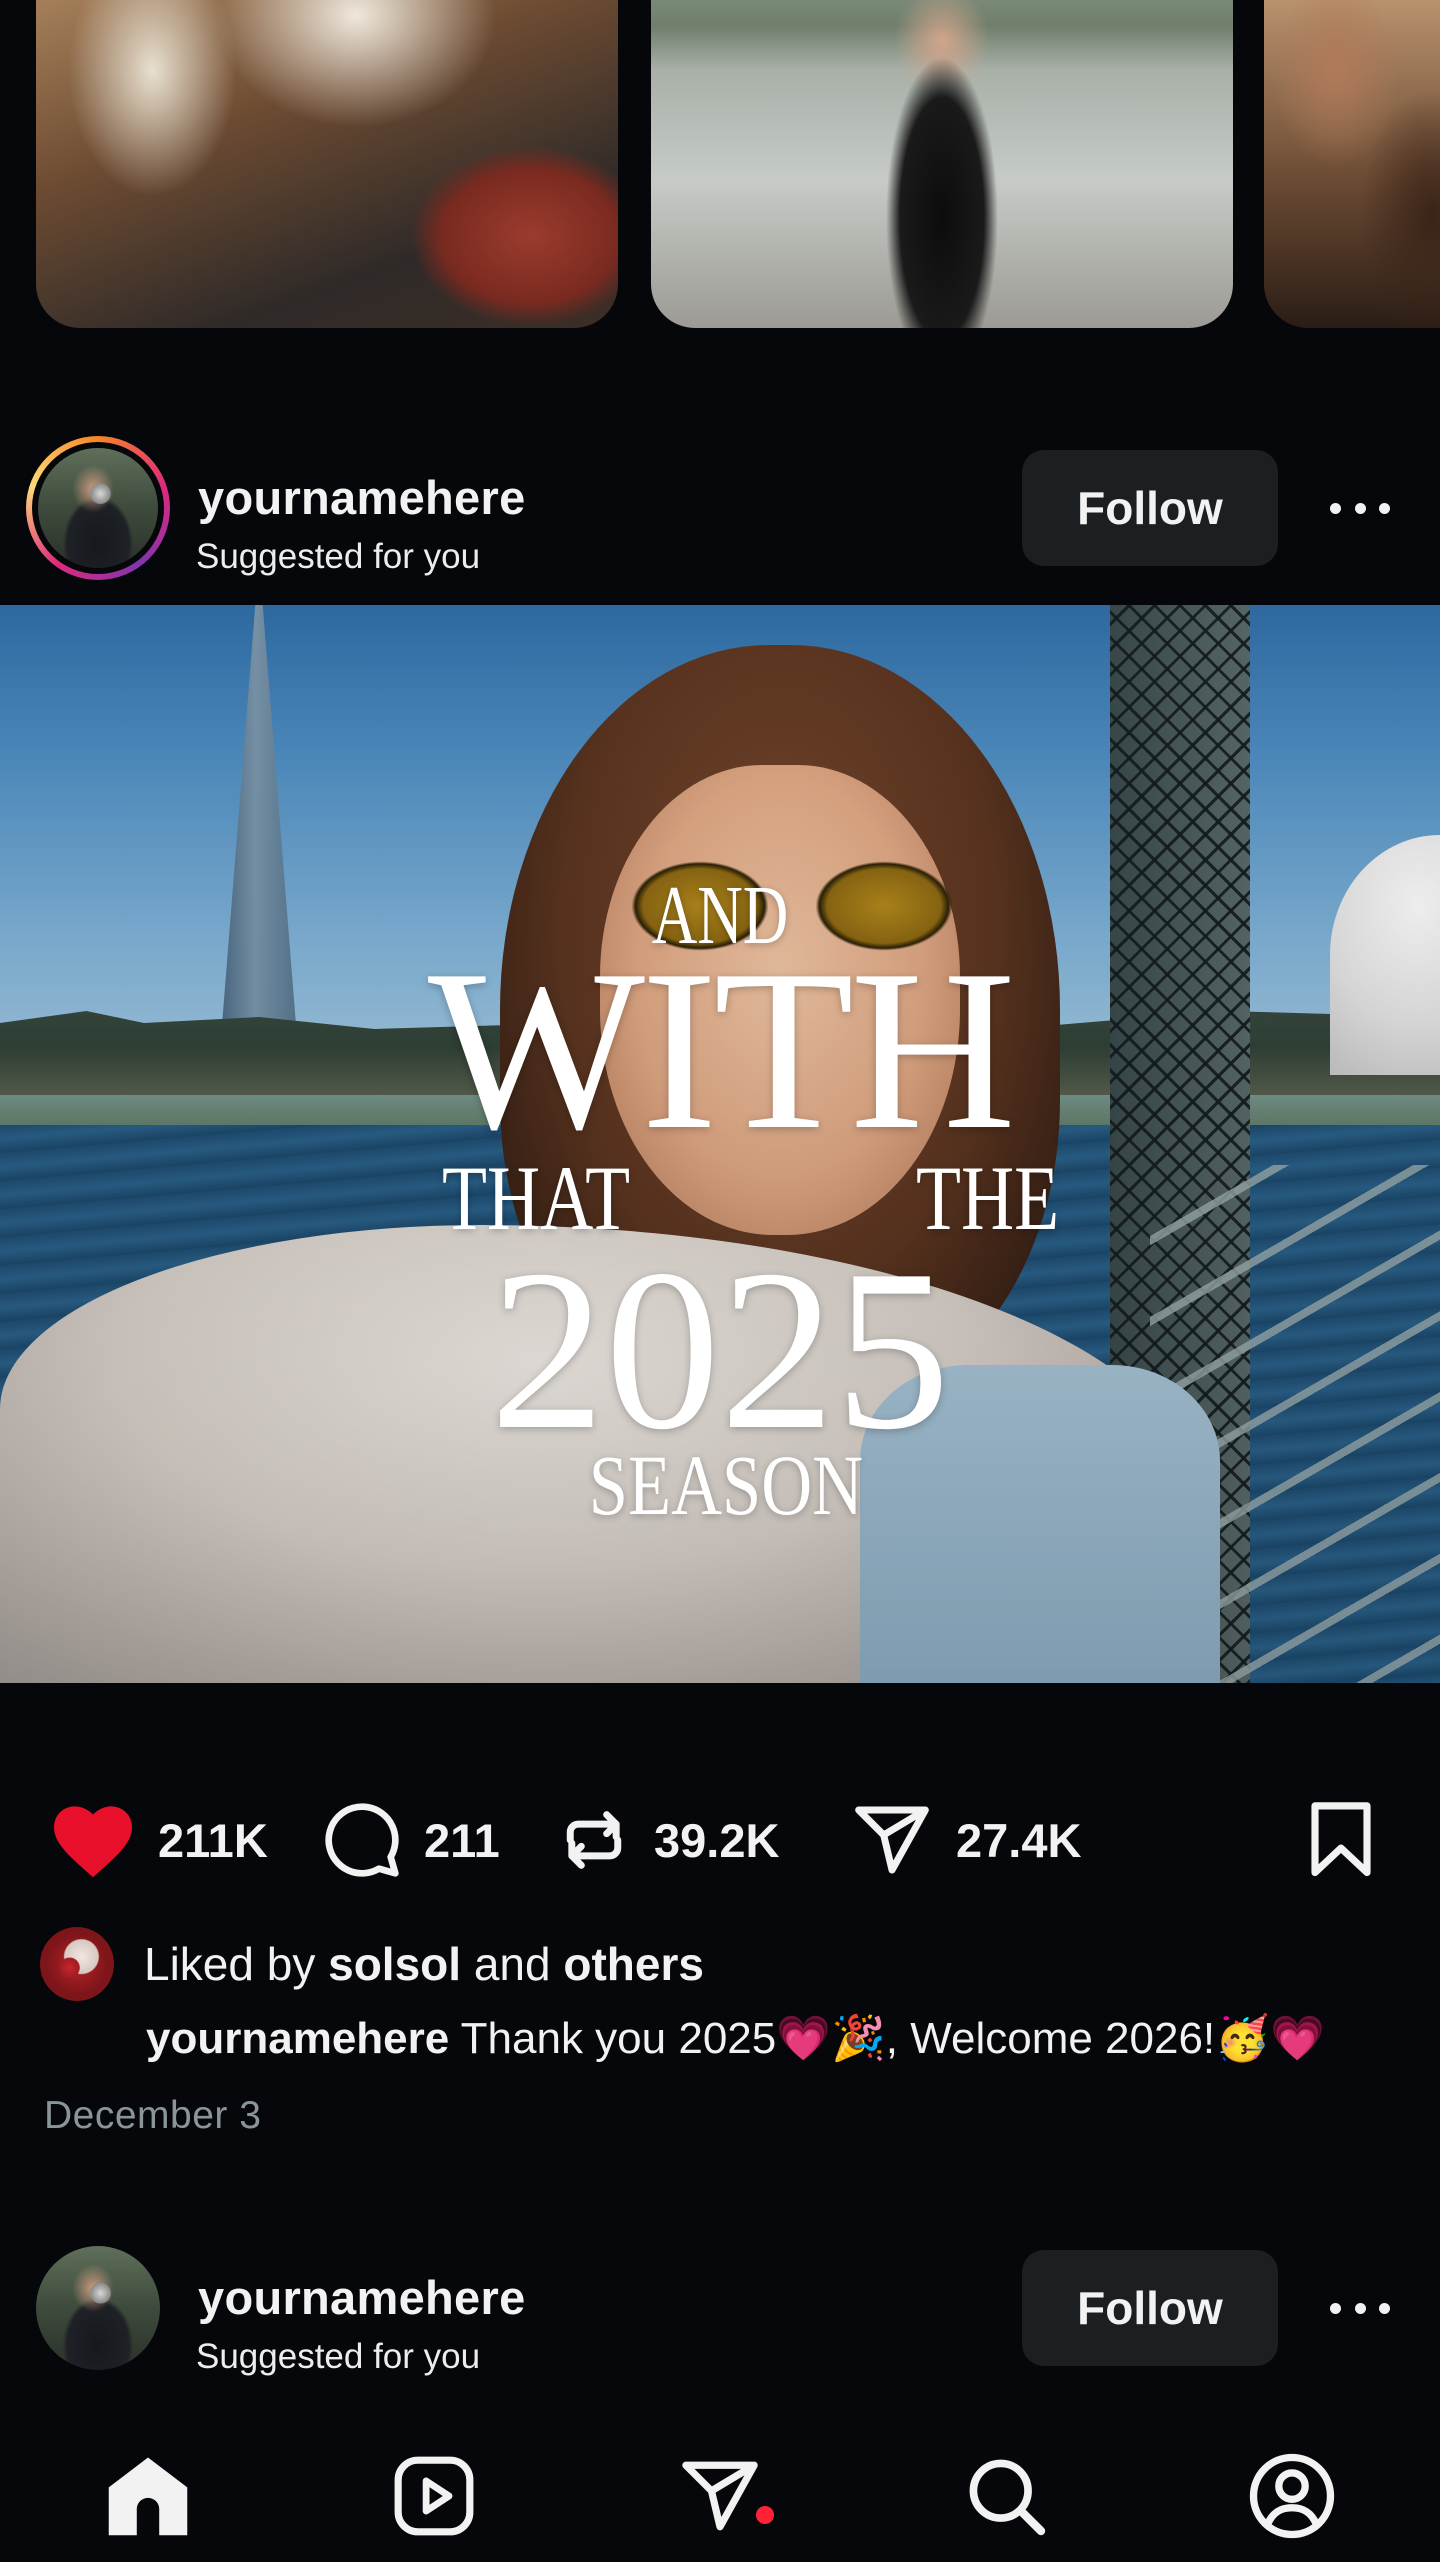 This screenshot has height=2562, width=1440. What do you see at coordinates (394, 1964) in the screenshot?
I see `liked-by-user: solsol` at bounding box center [394, 1964].